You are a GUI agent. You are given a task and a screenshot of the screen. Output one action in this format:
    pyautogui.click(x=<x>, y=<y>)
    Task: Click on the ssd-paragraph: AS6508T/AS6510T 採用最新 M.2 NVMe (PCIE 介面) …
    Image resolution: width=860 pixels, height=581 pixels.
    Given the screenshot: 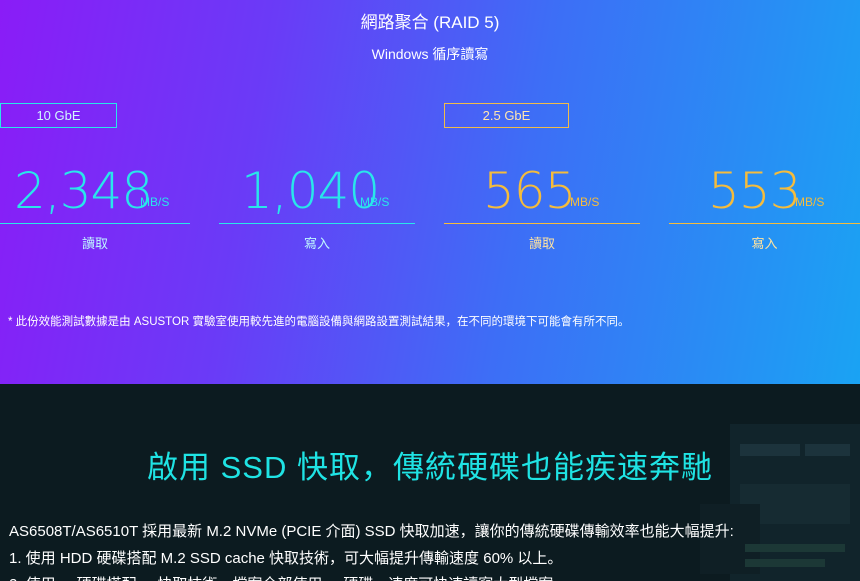 What is the action you would take?
    pyautogui.click(x=371, y=531)
    